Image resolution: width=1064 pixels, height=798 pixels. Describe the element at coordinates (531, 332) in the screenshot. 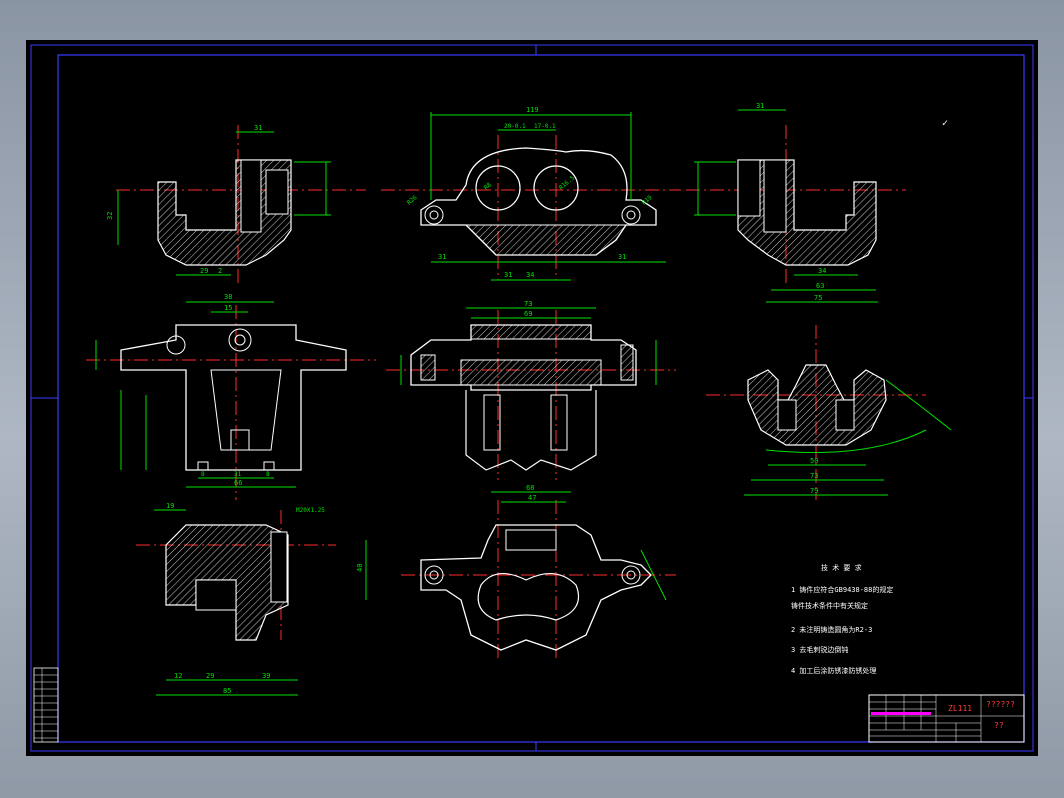

I see `top-hatch` at that location.